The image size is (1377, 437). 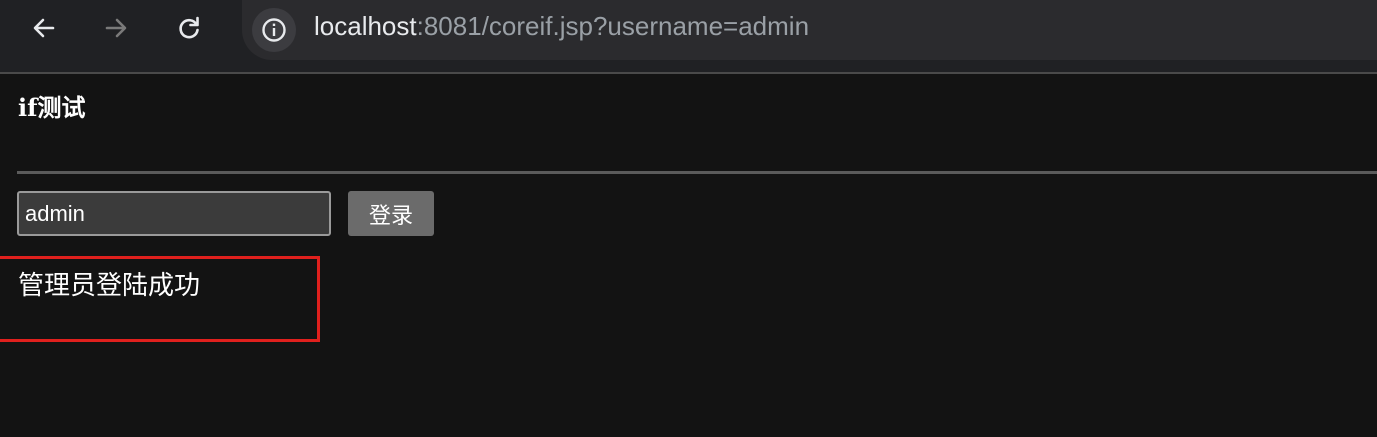 I want to click on forward-button, so click(x=116, y=28).